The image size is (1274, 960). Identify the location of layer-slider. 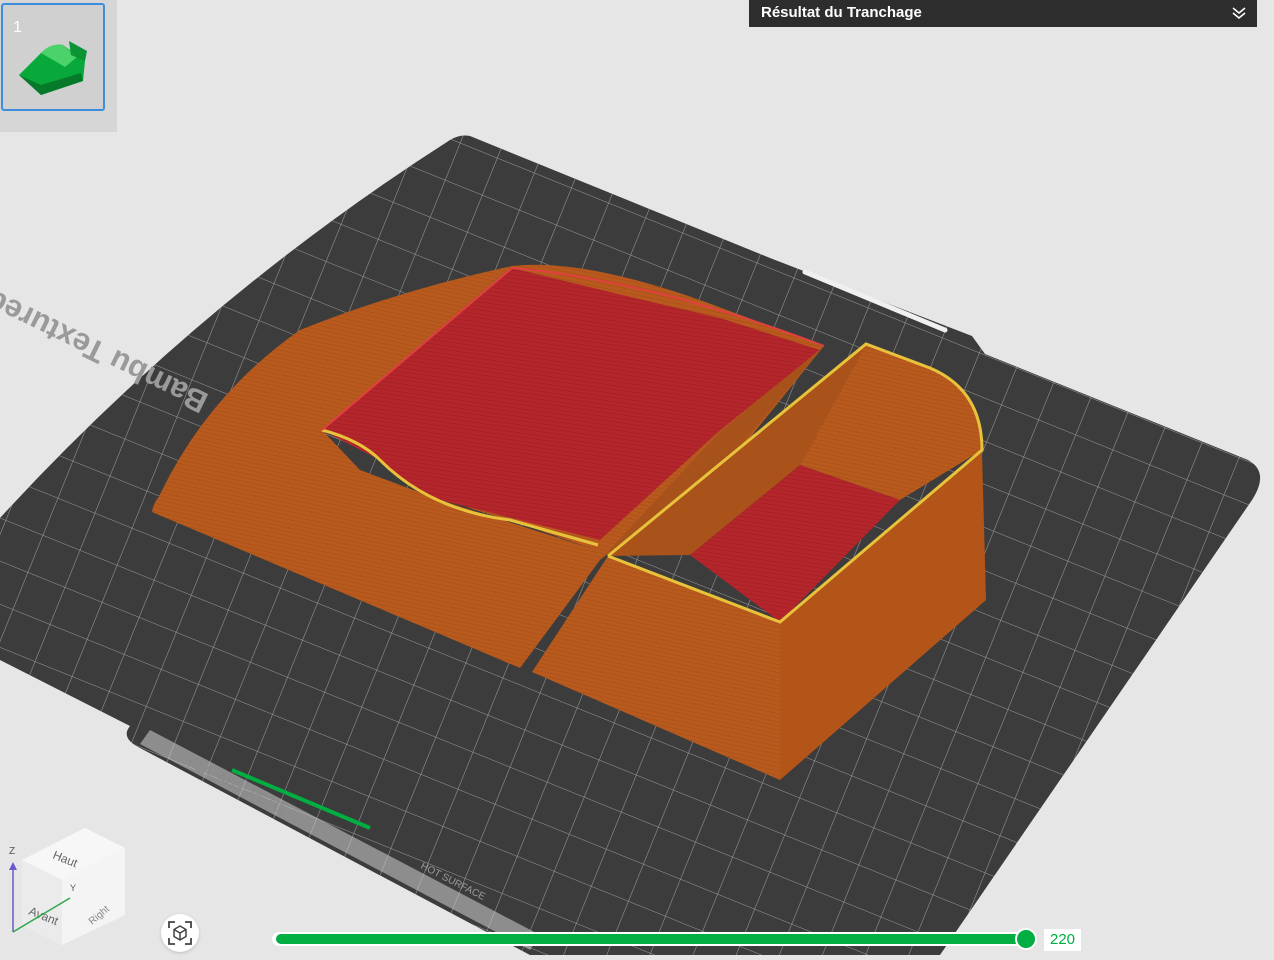
(656, 939).